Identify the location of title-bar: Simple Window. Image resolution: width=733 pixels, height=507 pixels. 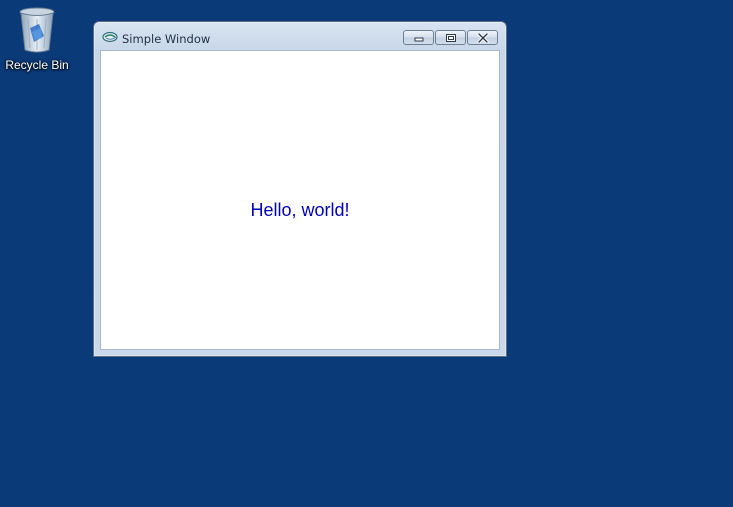
(300, 36).